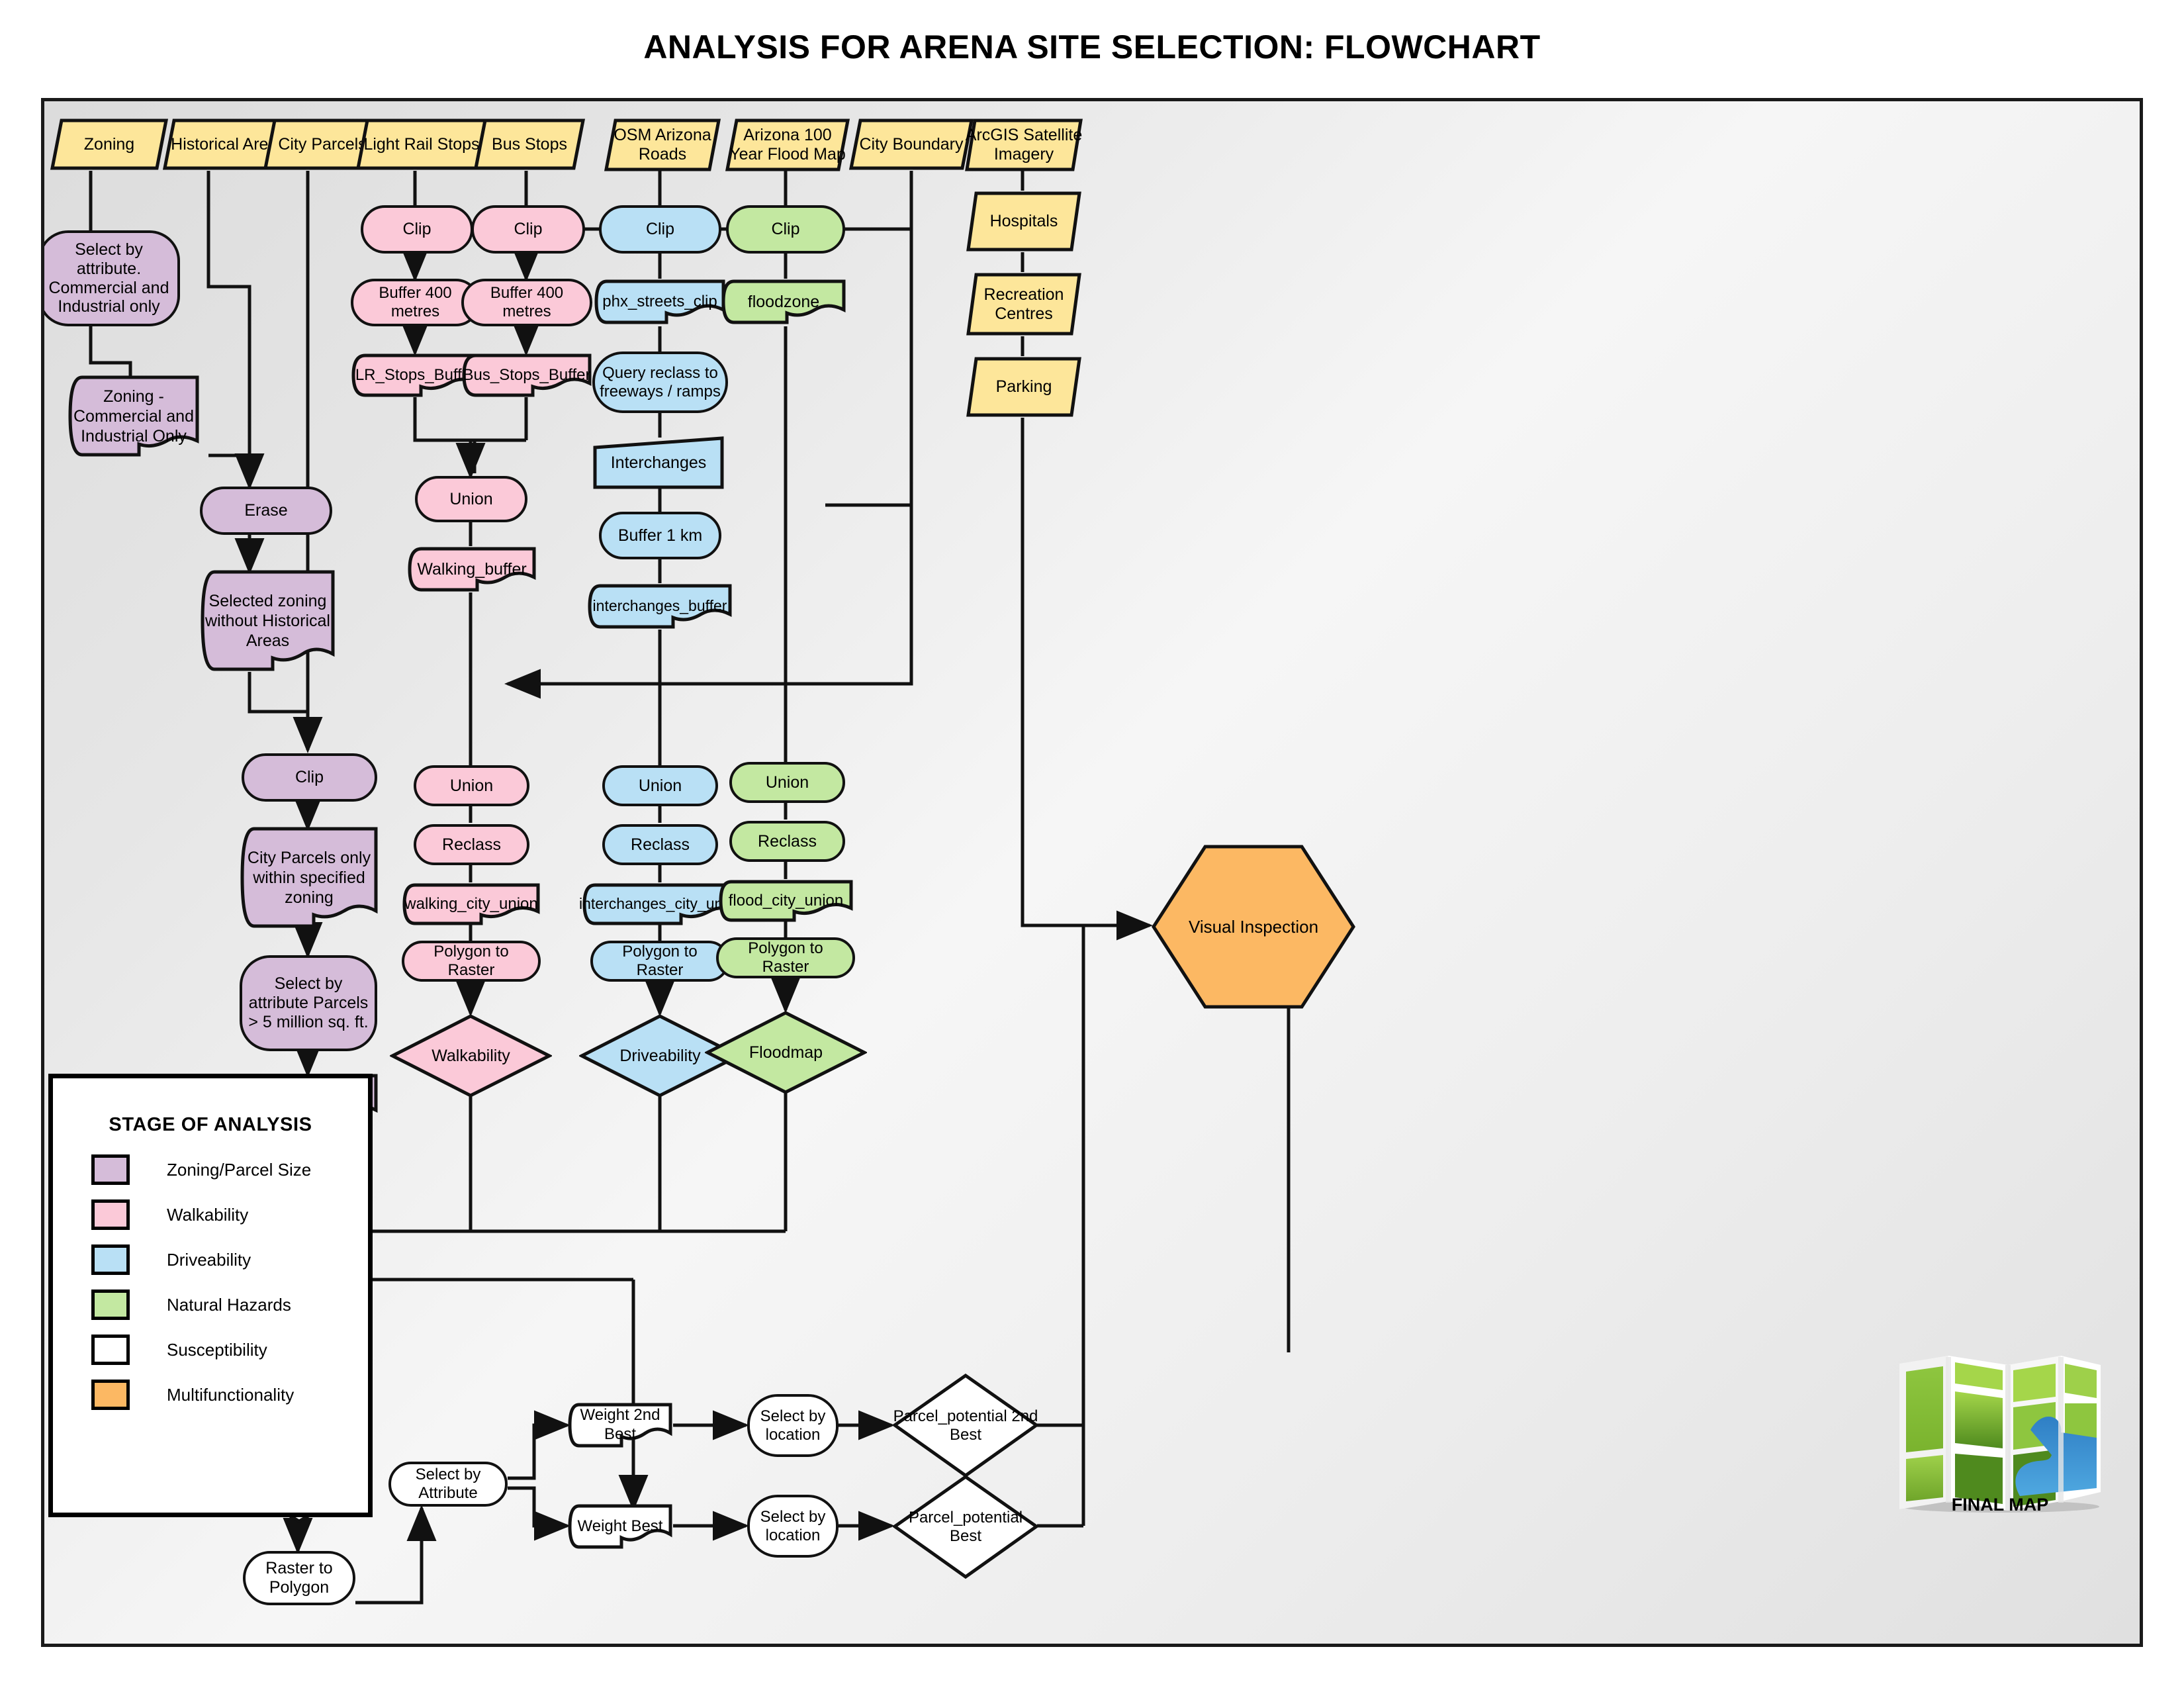 The width and height of the screenshot is (2184, 1688). I want to click on input-osm-arizona-roads: OSM Arizona Roads, so click(662, 145).